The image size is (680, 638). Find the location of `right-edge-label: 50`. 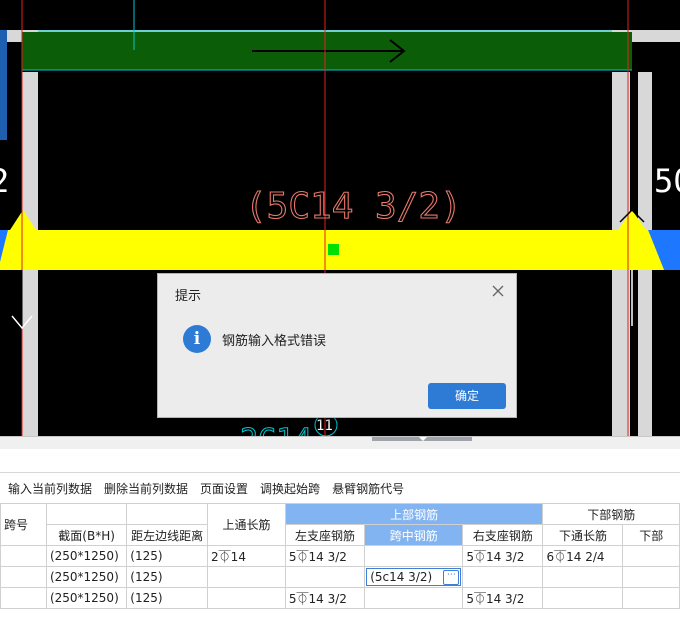

right-edge-label: 50 is located at coordinates (667, 181).